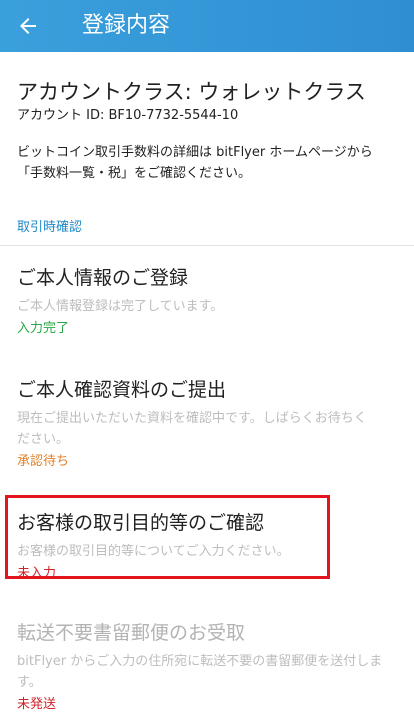 This screenshot has height=728, width=414. What do you see at coordinates (43, 328) in the screenshot?
I see `status-badge: 入力完了` at bounding box center [43, 328].